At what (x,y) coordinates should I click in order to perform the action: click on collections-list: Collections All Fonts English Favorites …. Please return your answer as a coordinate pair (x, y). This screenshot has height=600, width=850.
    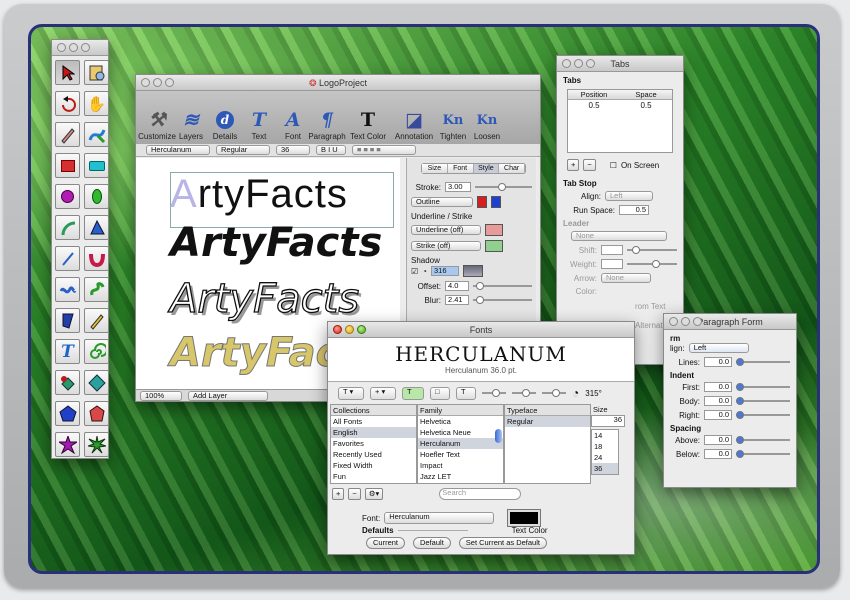
    Looking at the image, I should click on (373, 444).